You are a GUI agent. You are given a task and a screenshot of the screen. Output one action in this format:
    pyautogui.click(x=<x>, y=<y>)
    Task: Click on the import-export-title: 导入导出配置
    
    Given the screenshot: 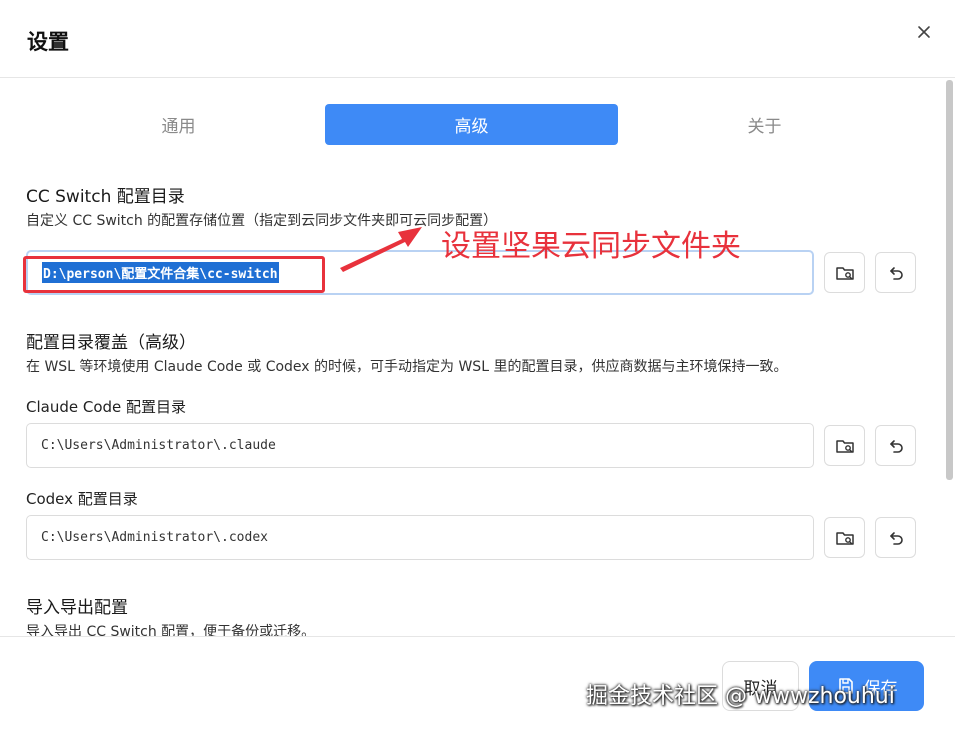 What is the action you would take?
    pyautogui.click(x=77, y=608)
    